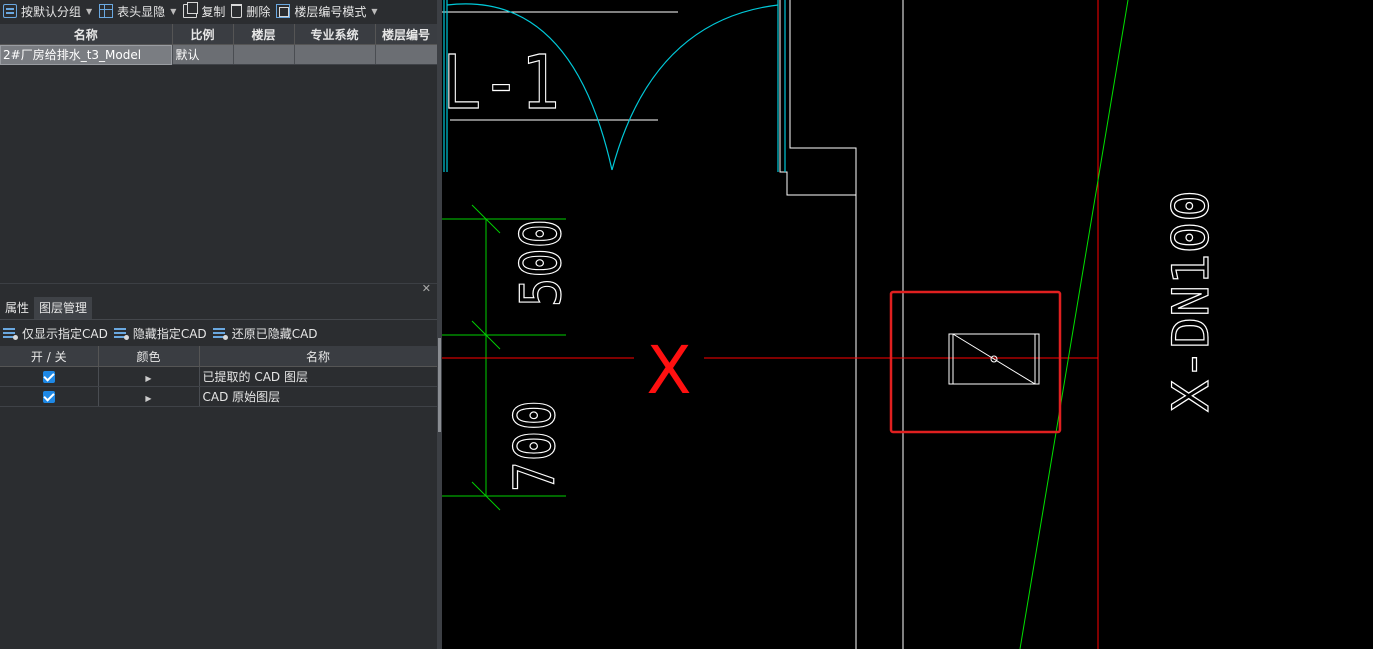  Describe the element at coordinates (220, 333) in the screenshot. I see `restore-layer-icon` at that location.